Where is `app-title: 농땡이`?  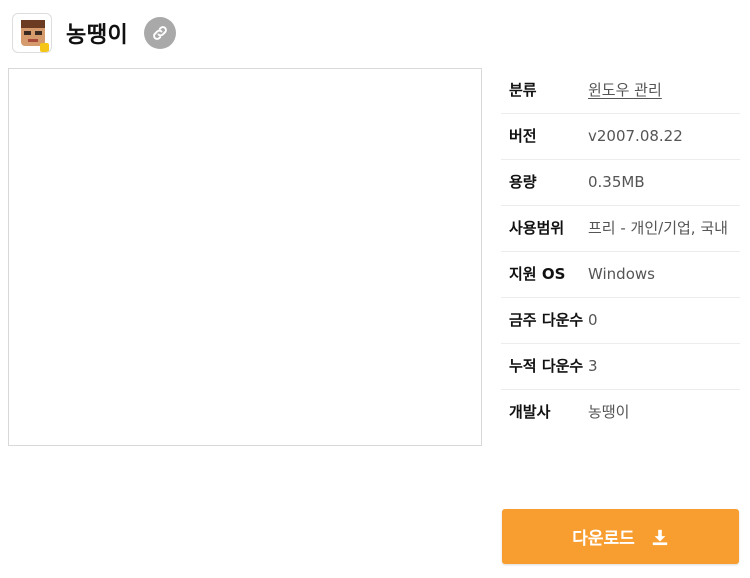 app-title: 농땡이 is located at coordinates (97, 35).